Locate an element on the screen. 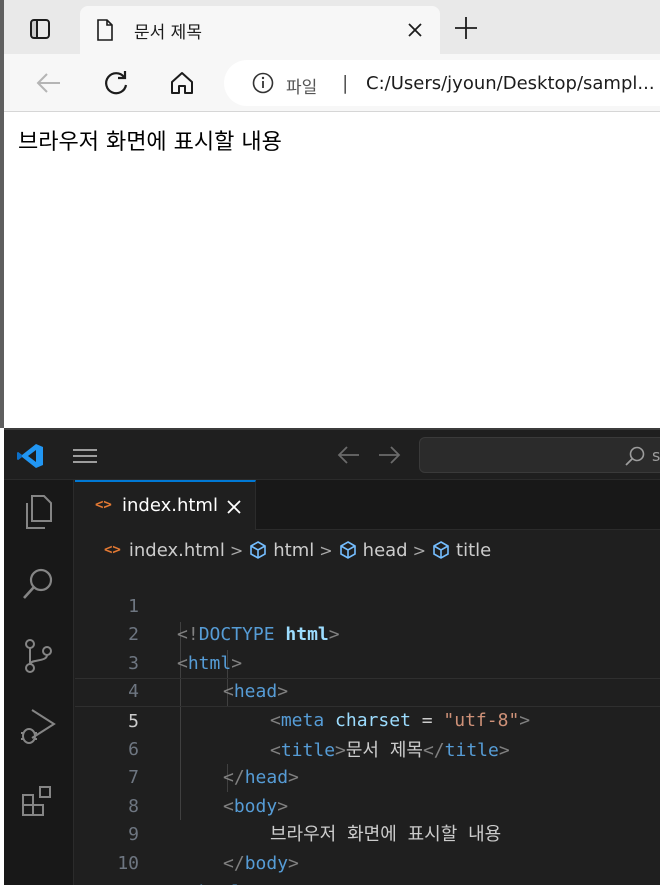  breadcrumb-label: title is located at coordinates (474, 550).